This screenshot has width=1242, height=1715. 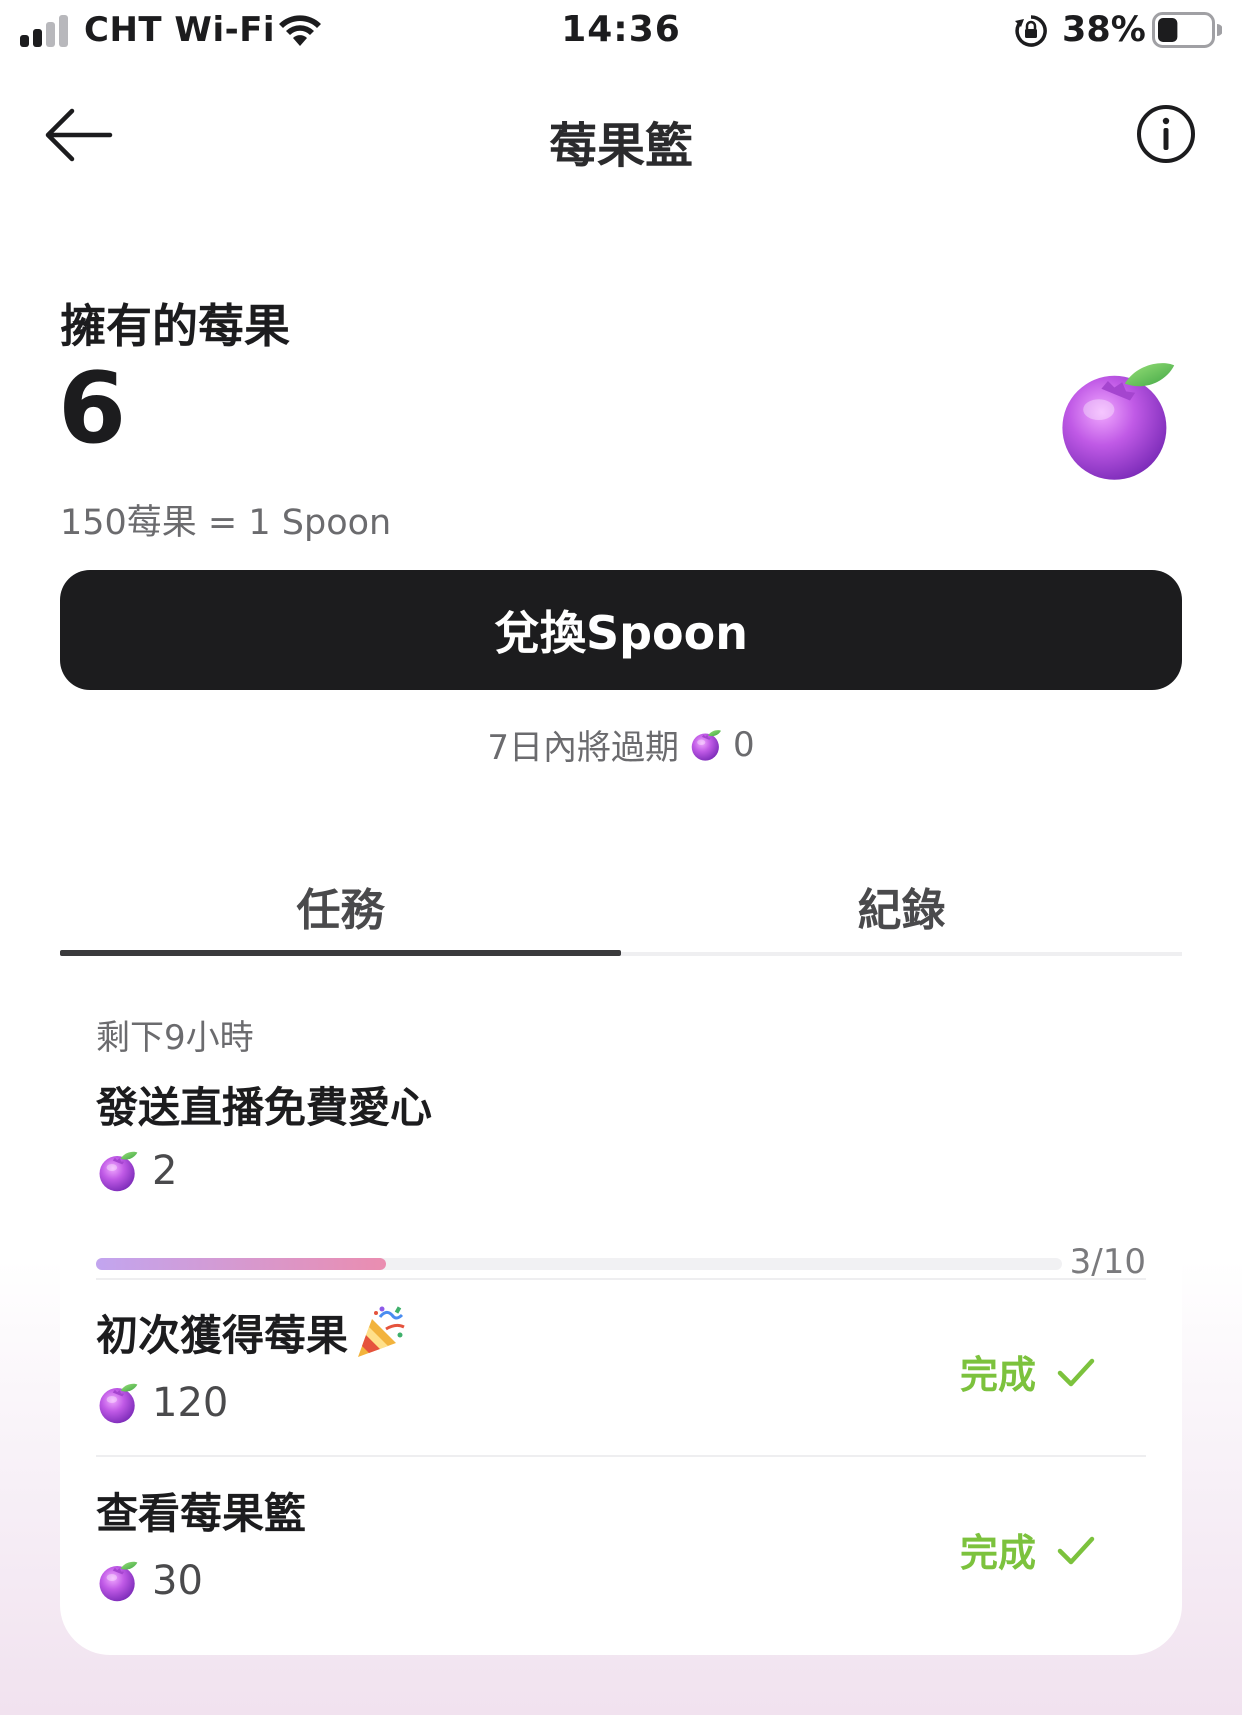 What do you see at coordinates (620, 146) in the screenshot?
I see `page-title: 莓果籃` at bounding box center [620, 146].